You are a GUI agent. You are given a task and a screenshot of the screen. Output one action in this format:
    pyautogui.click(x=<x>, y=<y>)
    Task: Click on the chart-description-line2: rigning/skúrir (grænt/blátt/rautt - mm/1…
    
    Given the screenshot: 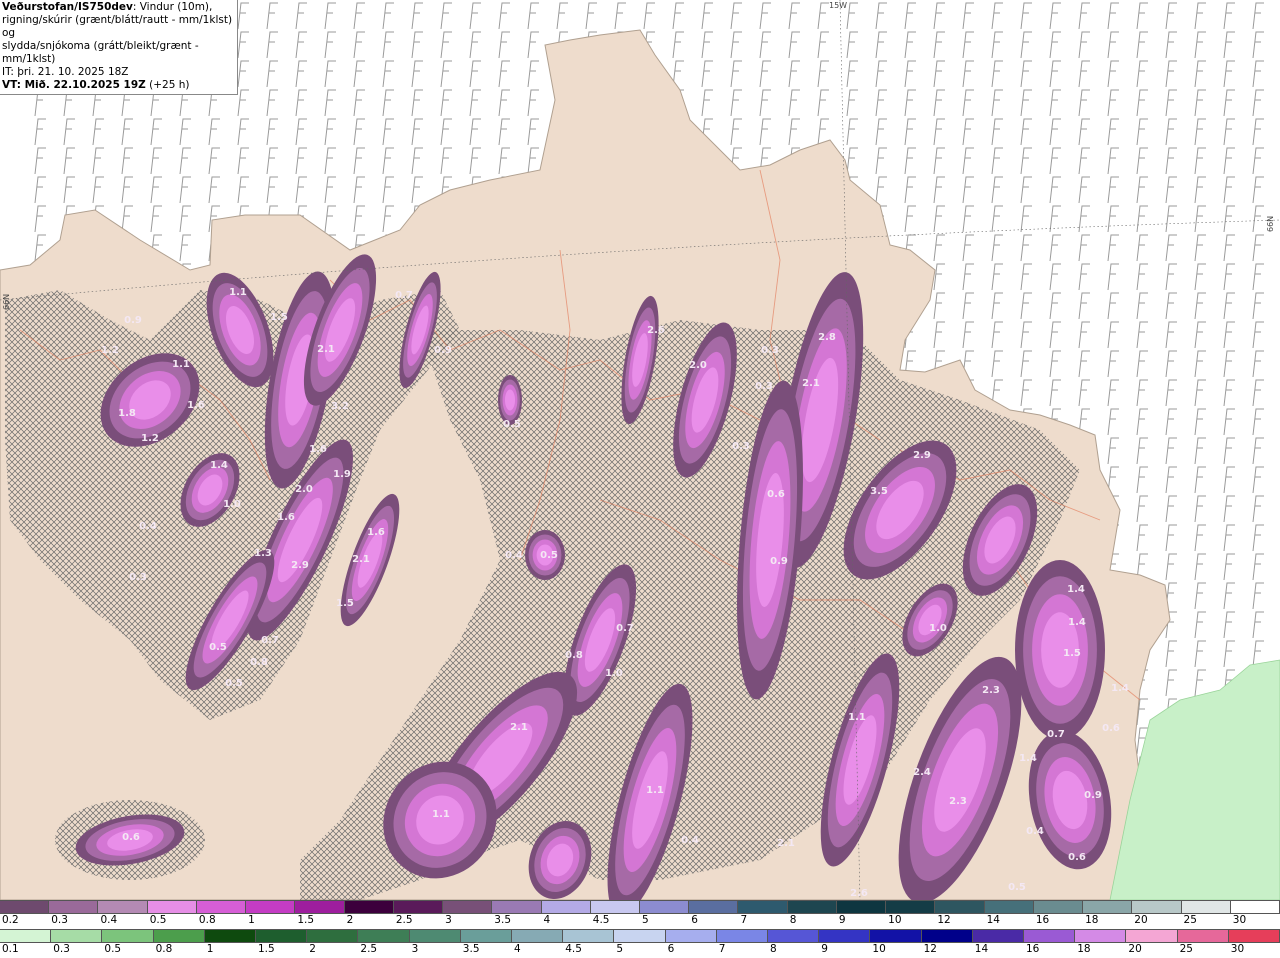 What is the action you would take?
    pyautogui.click(x=117, y=26)
    